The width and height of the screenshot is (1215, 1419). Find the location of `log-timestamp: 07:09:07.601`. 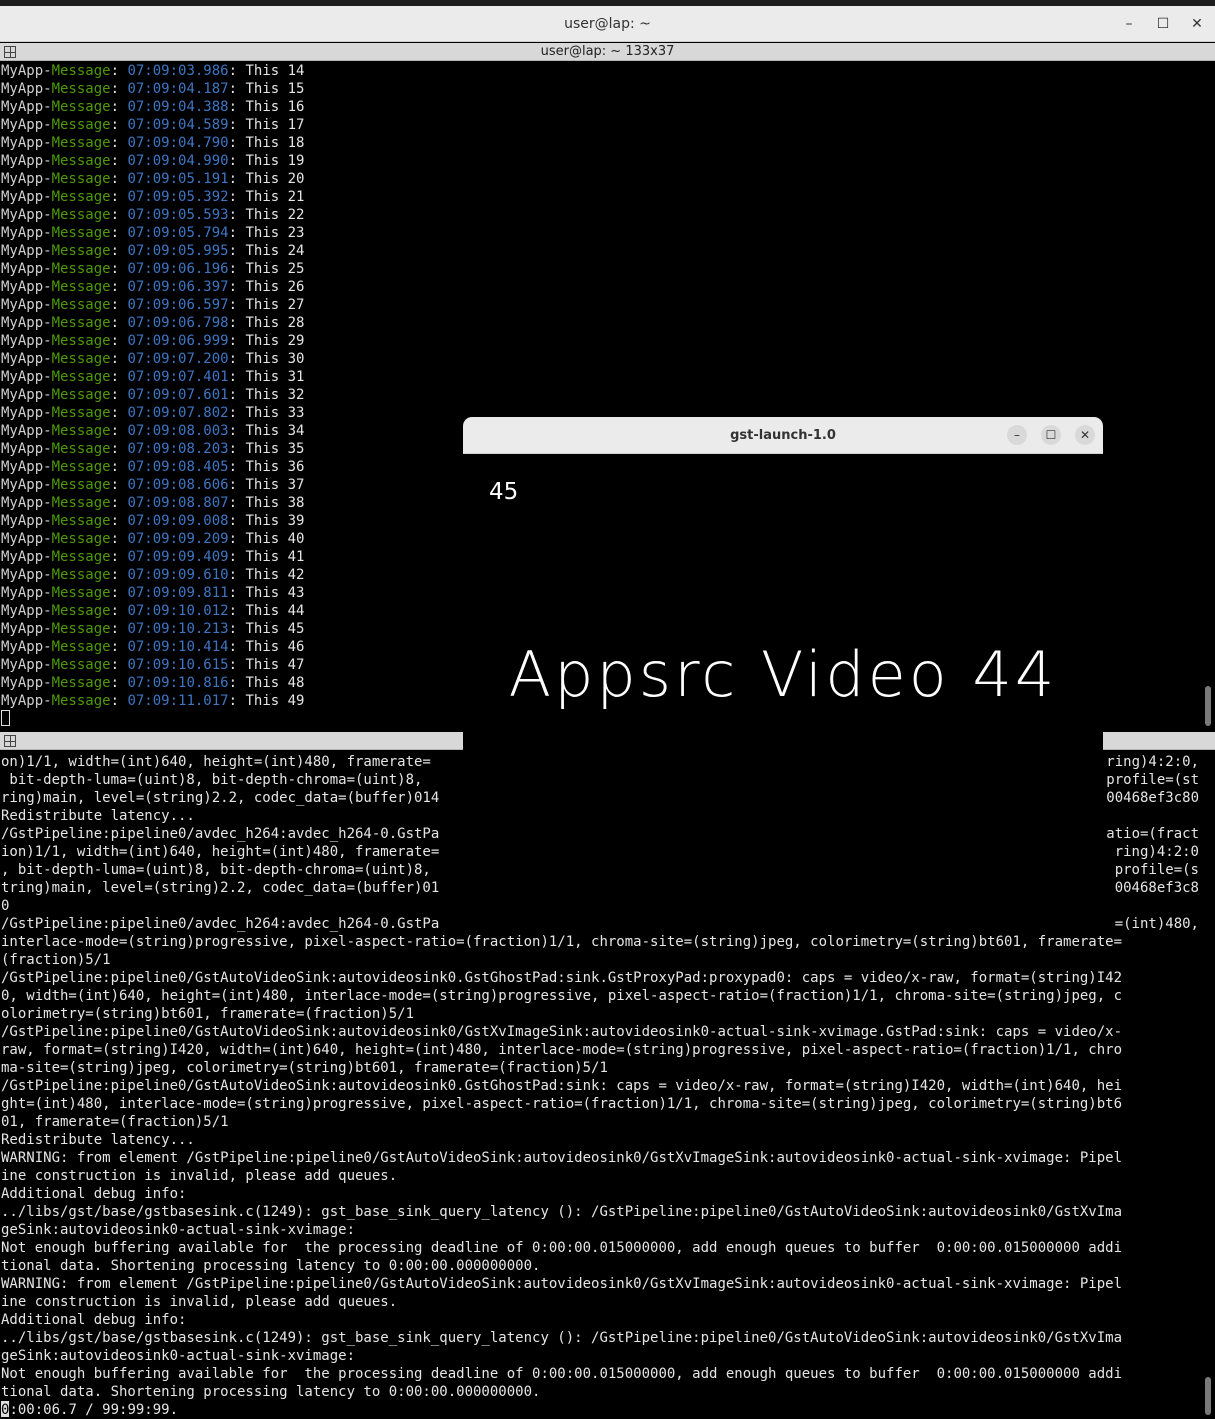

log-timestamp: 07:09:07.601 is located at coordinates (178, 395).